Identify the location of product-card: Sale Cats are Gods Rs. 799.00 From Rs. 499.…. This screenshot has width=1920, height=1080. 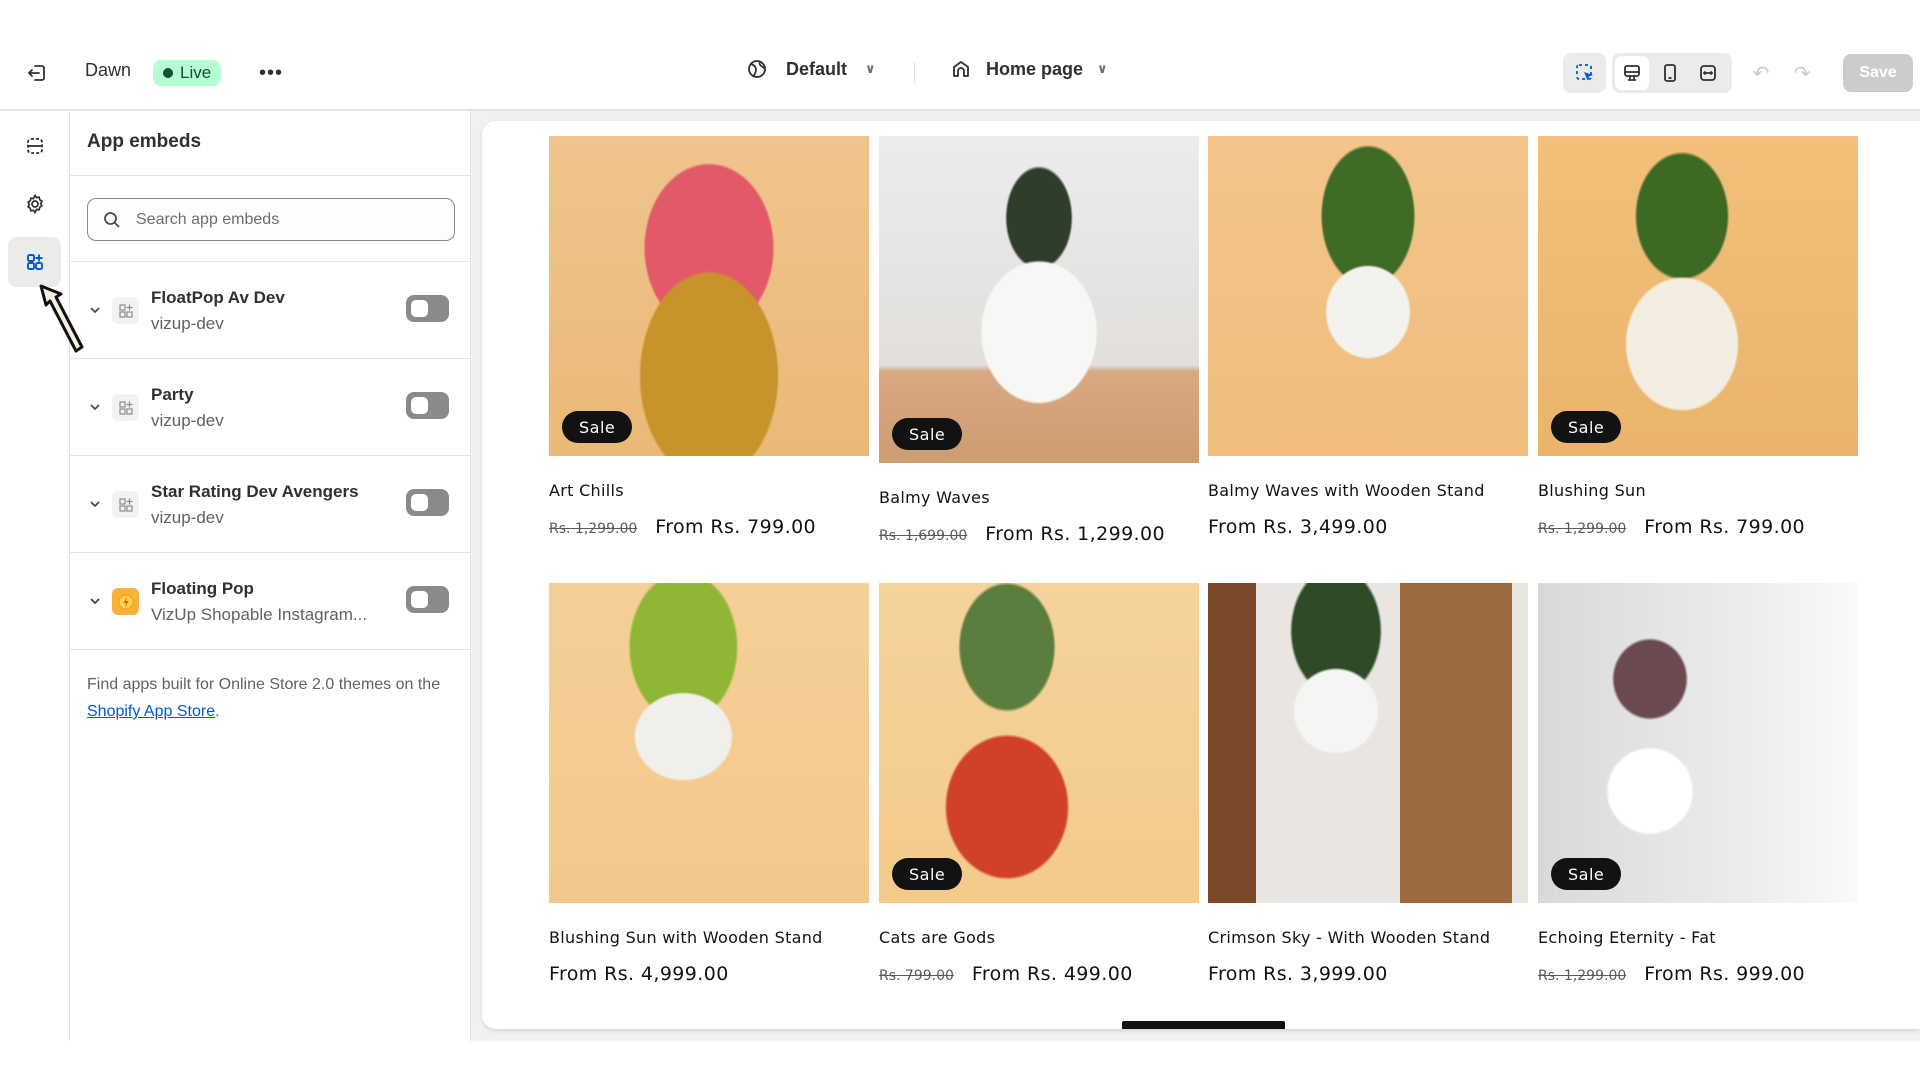
(1039, 793).